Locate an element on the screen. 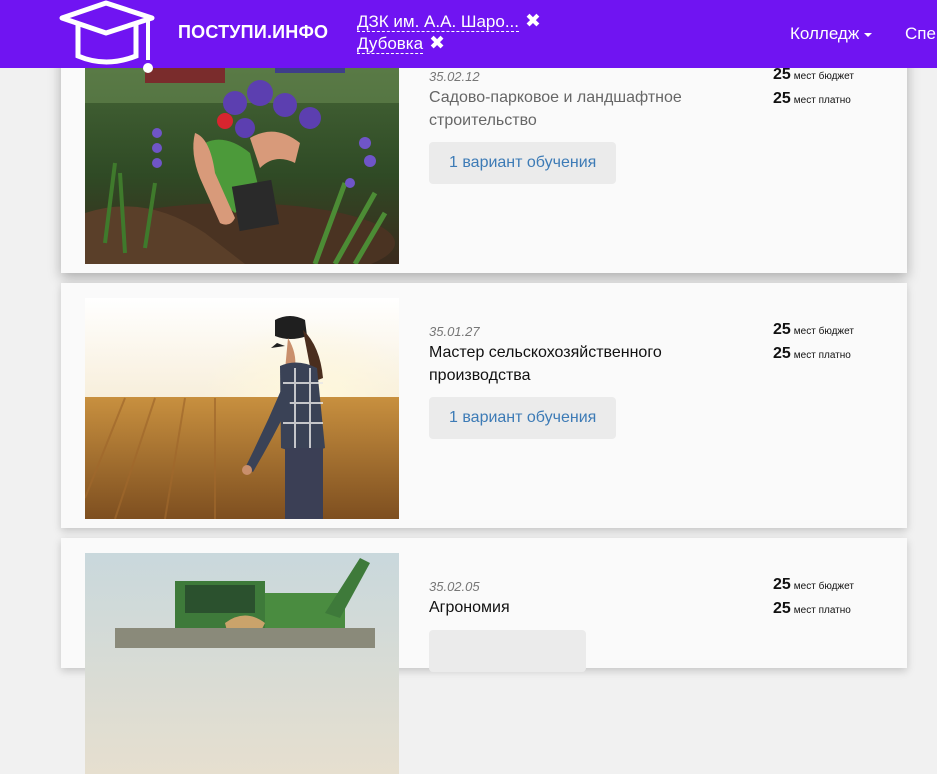 Image resolution: width=937 pixels, height=774 pixels. filter-tag-city: Дубовка ✖ is located at coordinates (401, 43).